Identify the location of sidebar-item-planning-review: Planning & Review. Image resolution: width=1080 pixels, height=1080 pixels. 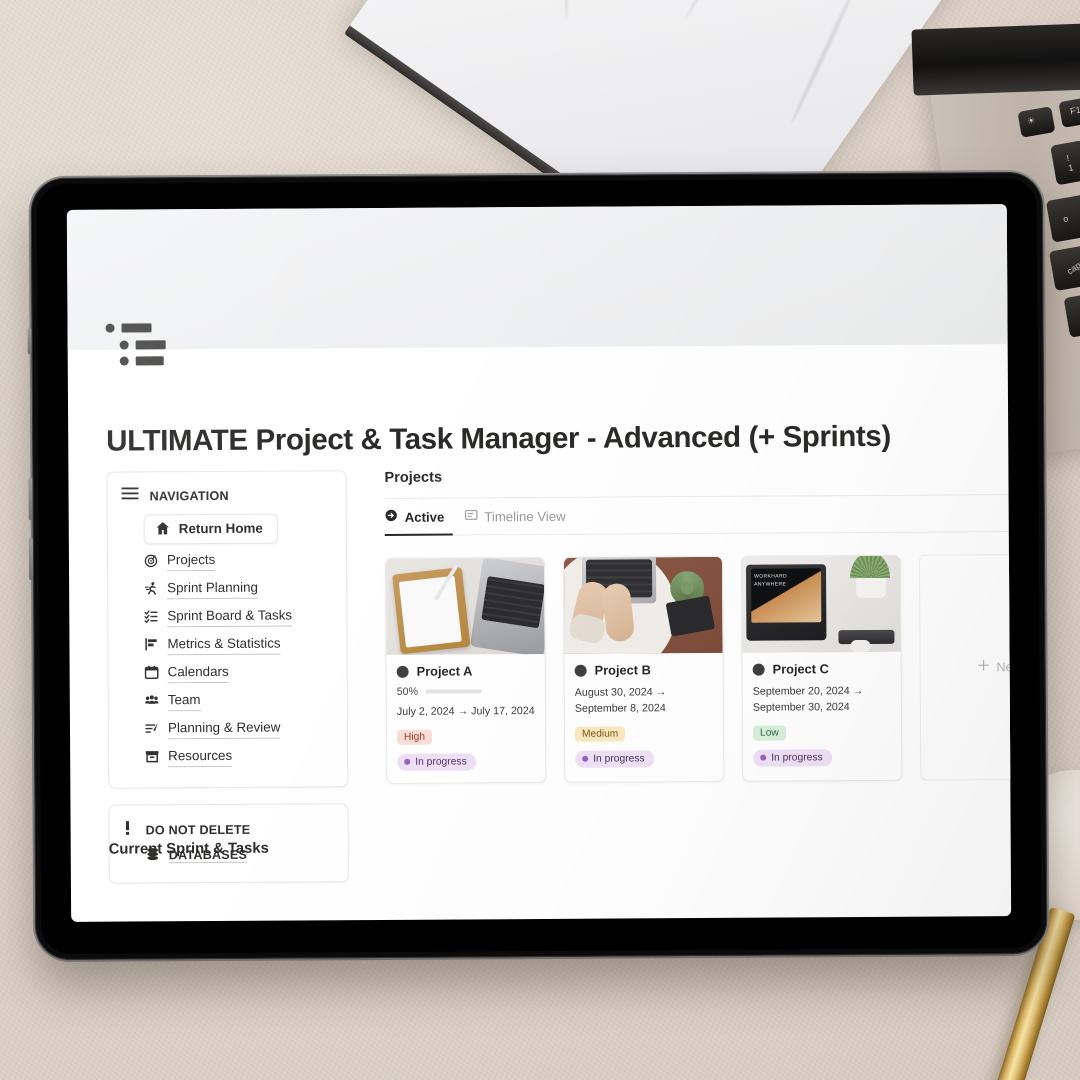
(239, 728).